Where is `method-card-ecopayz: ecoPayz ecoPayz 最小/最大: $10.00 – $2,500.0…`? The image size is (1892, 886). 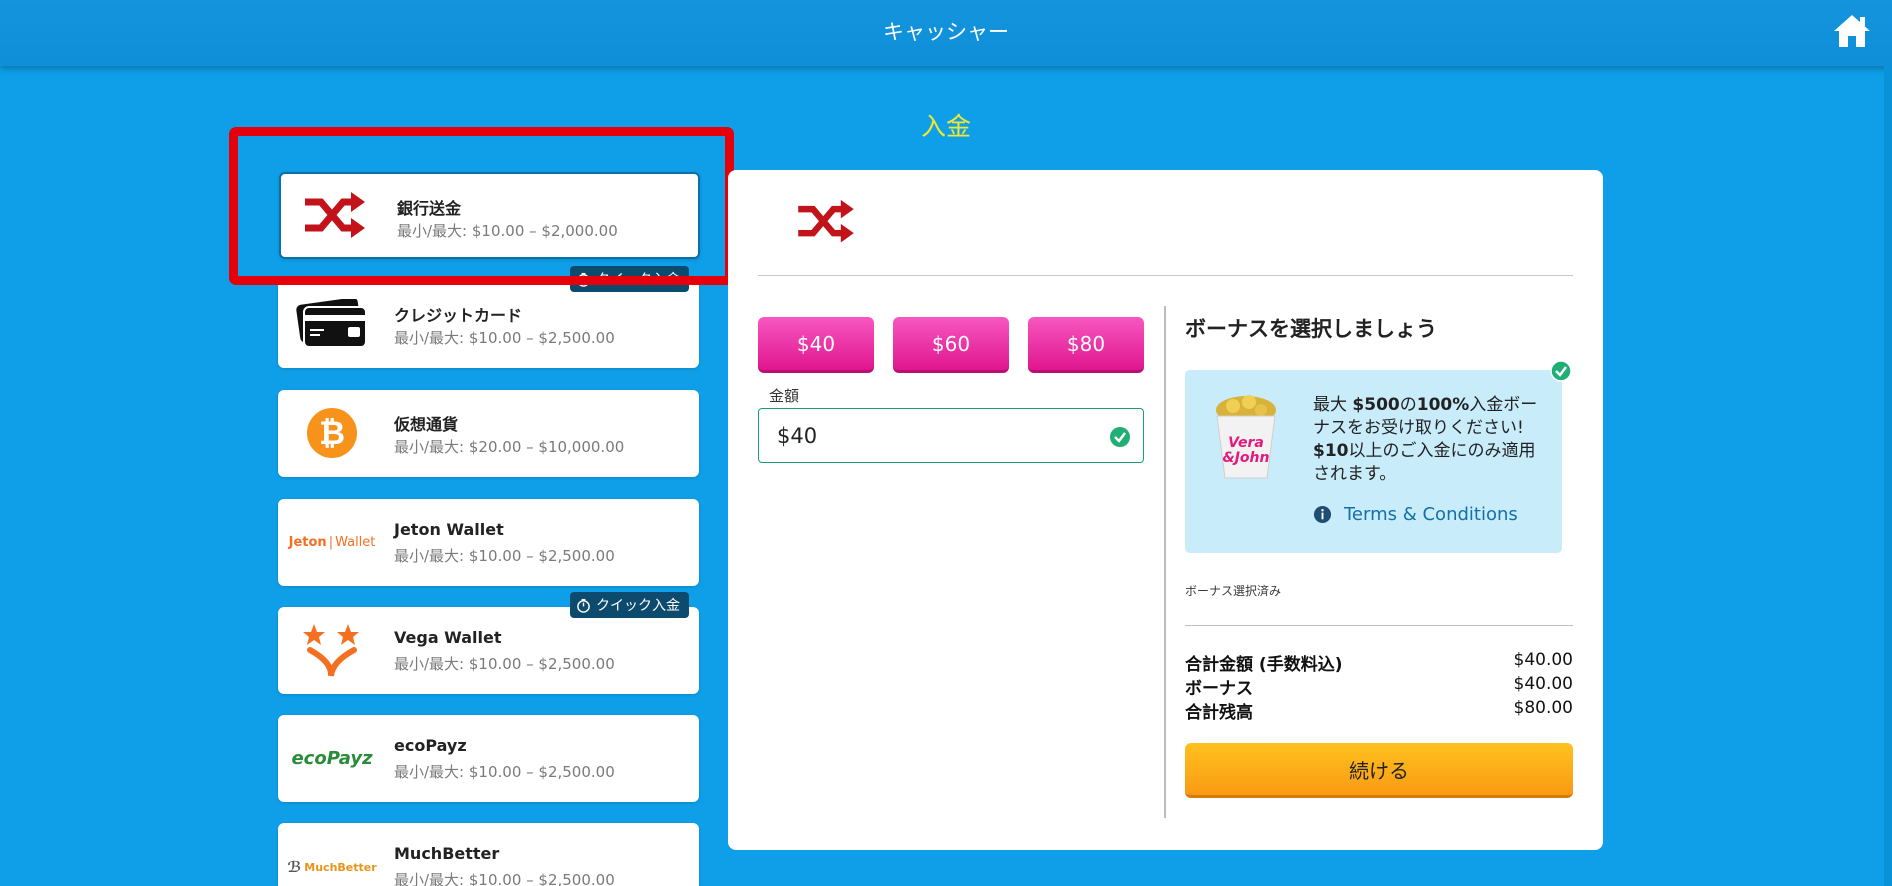 method-card-ecopayz: ecoPayz ecoPayz 最小/最大: $10.00 – $2,500.0… is located at coordinates (488, 758).